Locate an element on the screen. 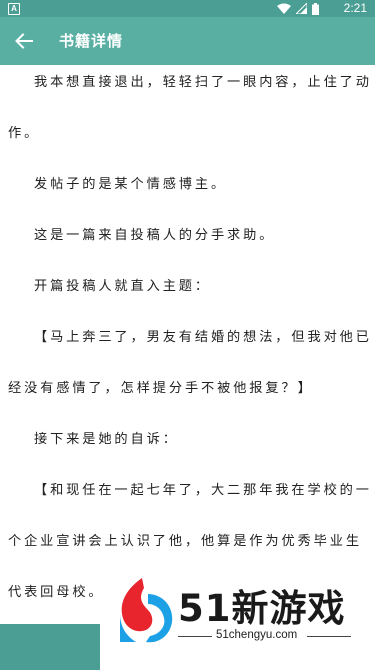 This screenshot has height=670, width=375. text-line: 作。 is located at coordinates (24, 133).